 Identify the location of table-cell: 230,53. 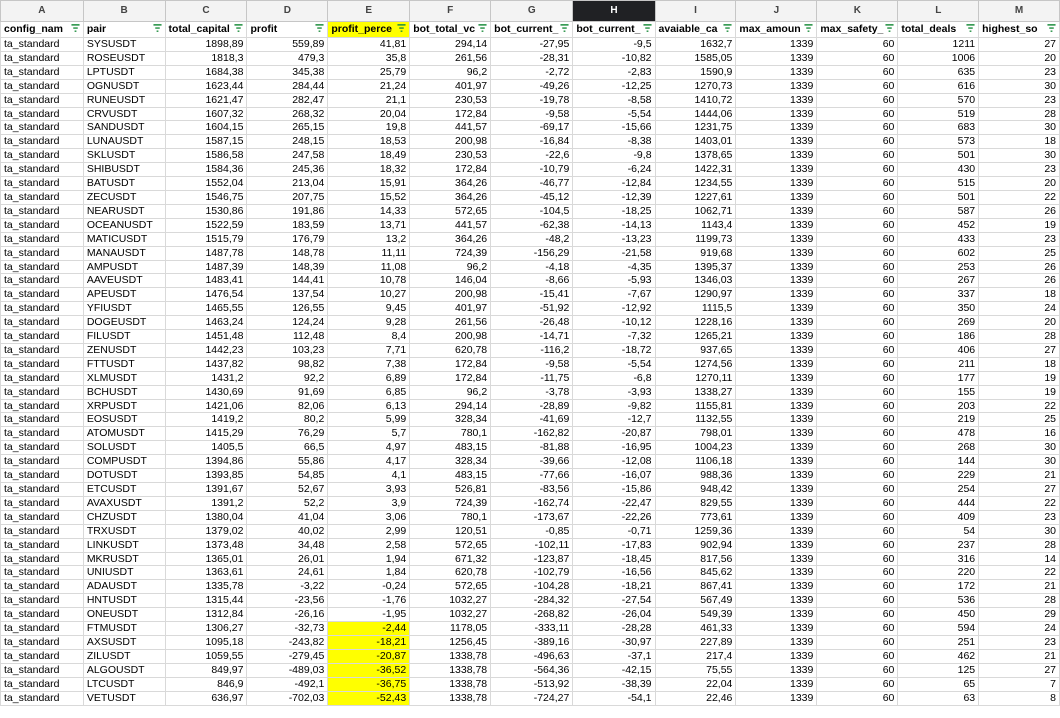
(450, 100).